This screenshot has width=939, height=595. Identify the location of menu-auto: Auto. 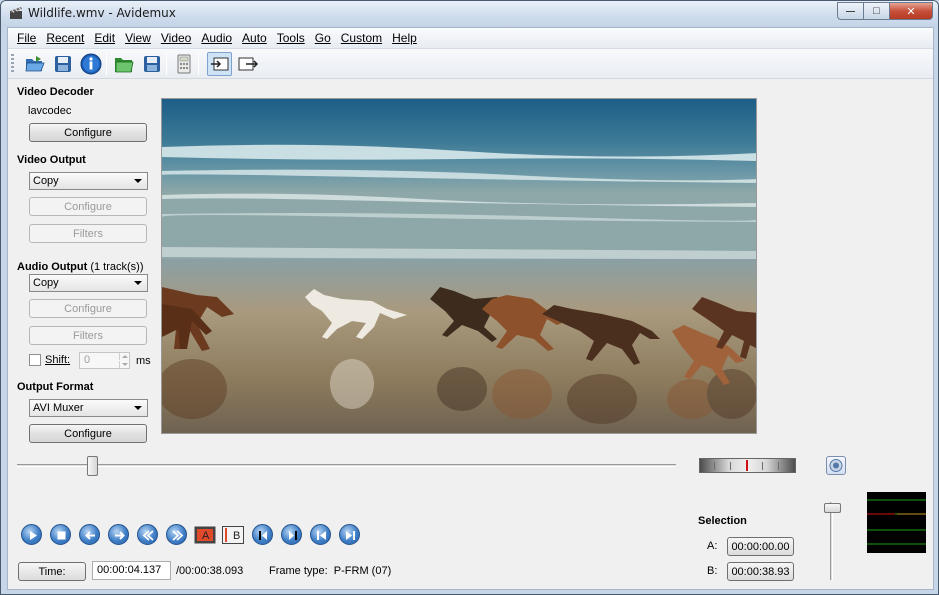
(254, 38).